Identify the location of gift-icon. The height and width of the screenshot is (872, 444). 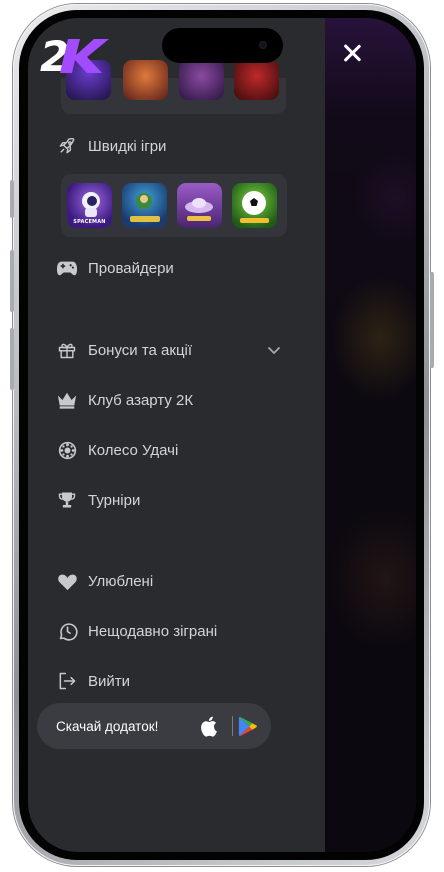
(67, 350).